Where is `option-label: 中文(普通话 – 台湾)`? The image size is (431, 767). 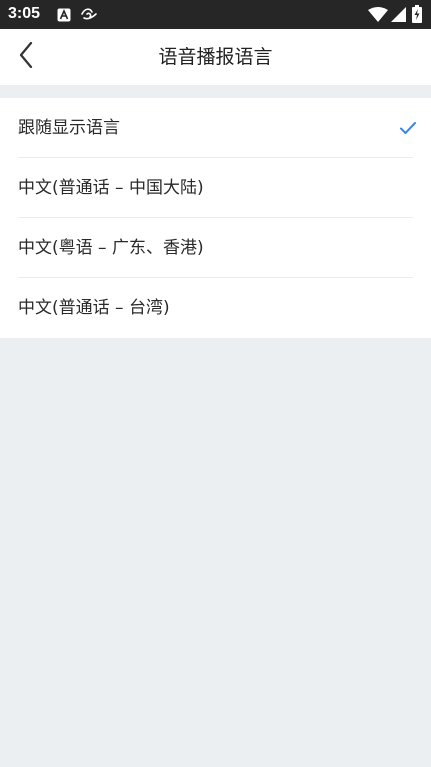
option-label: 中文(普通话 – 台湾) is located at coordinates (94, 308).